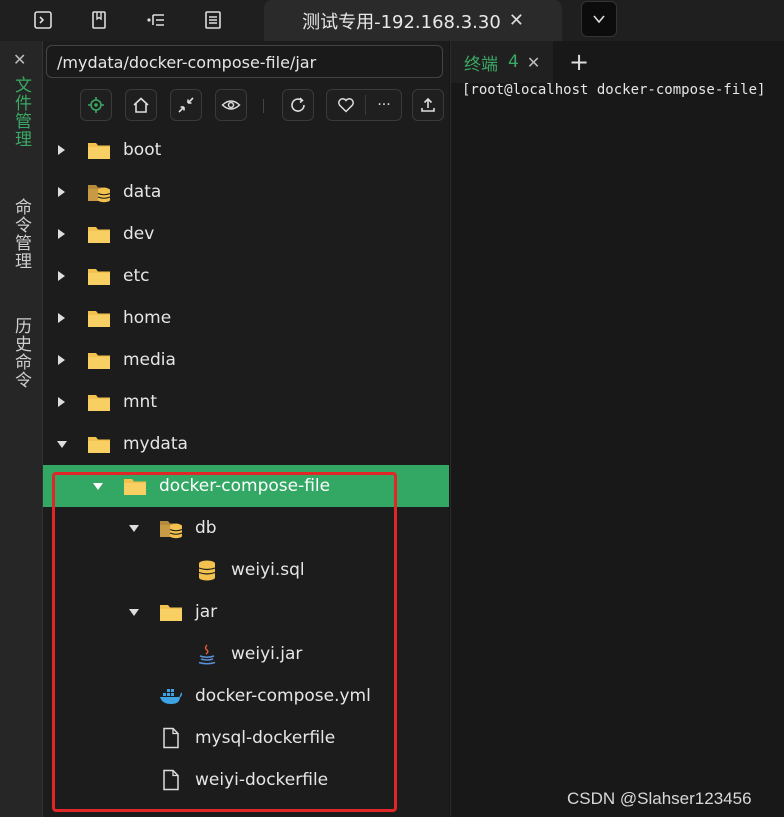 This screenshot has height=817, width=784. I want to click on bookmark-icon, so click(99, 20).